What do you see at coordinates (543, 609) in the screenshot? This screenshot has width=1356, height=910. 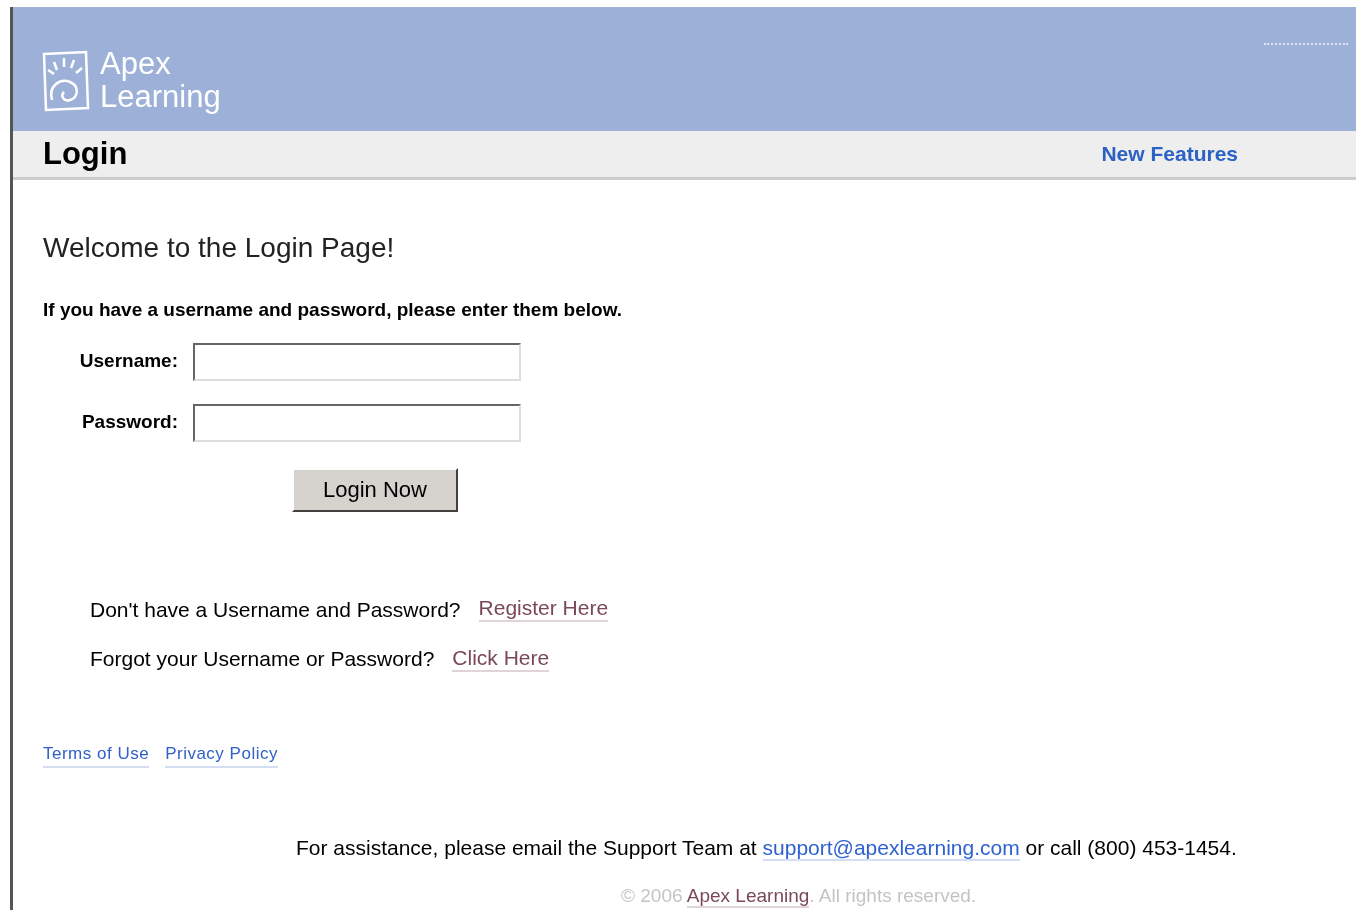 I see `help-link: Register Here` at bounding box center [543, 609].